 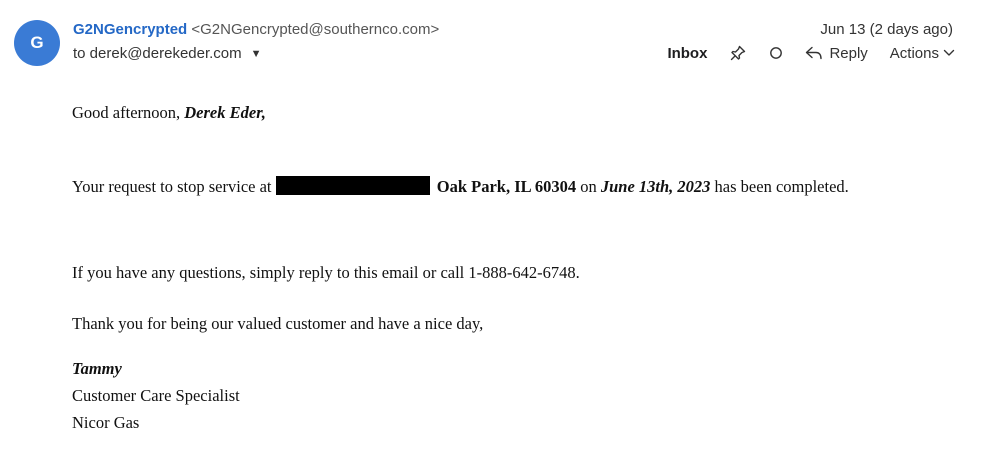 What do you see at coordinates (506, 186) in the screenshot?
I see `service-city: Oak Park, IL 60304` at bounding box center [506, 186].